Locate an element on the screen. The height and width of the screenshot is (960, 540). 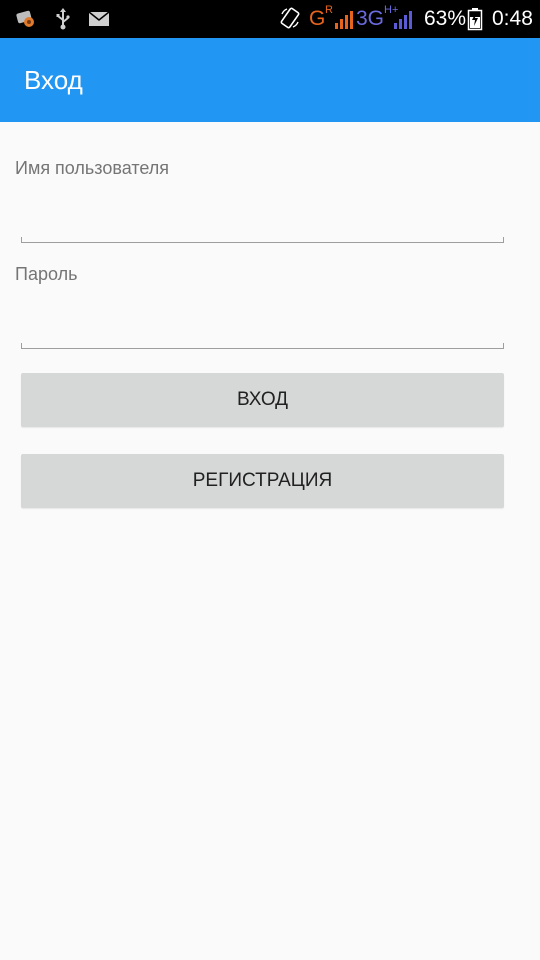
password-input is located at coordinates (262, 328).